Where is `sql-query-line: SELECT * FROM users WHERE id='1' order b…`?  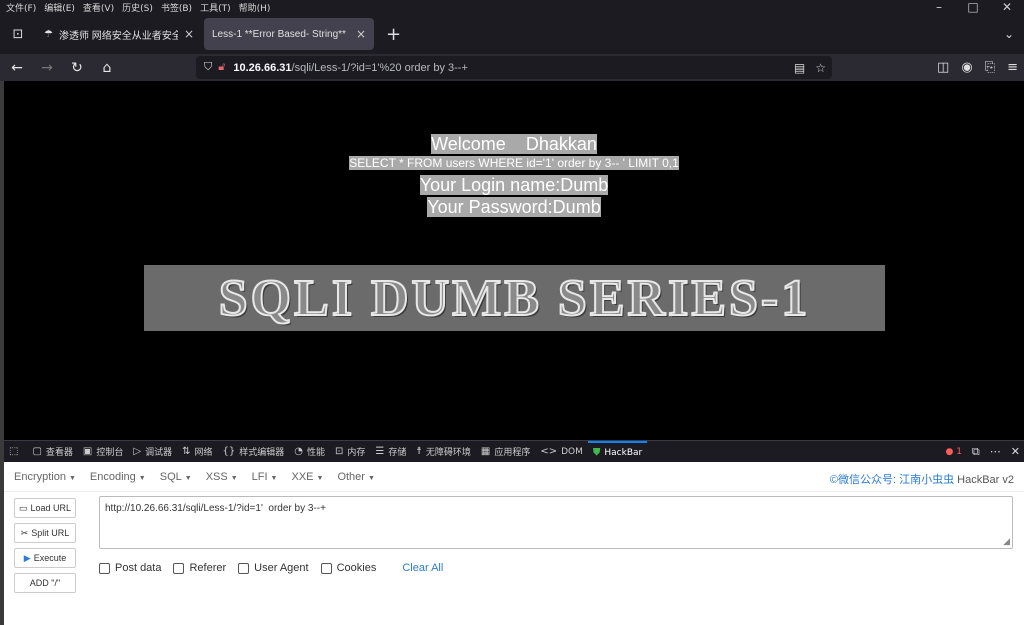
sql-query-line: SELECT * FROM users WHERE id='1' order b… is located at coordinates (514, 163).